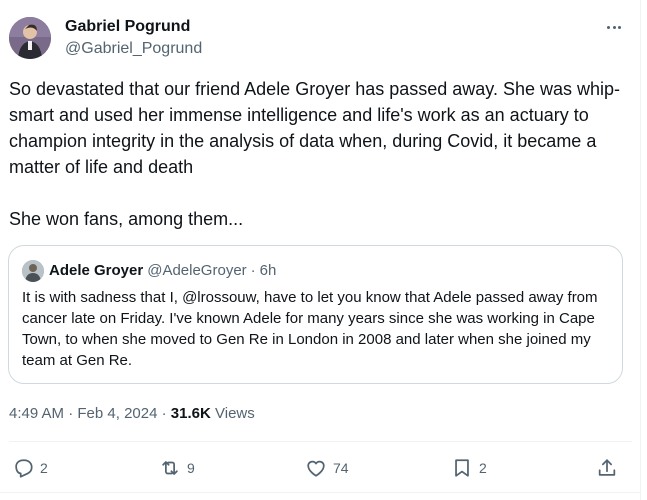 Image resolution: width=647 pixels, height=500 pixels. I want to click on more-options-button, so click(614, 27).